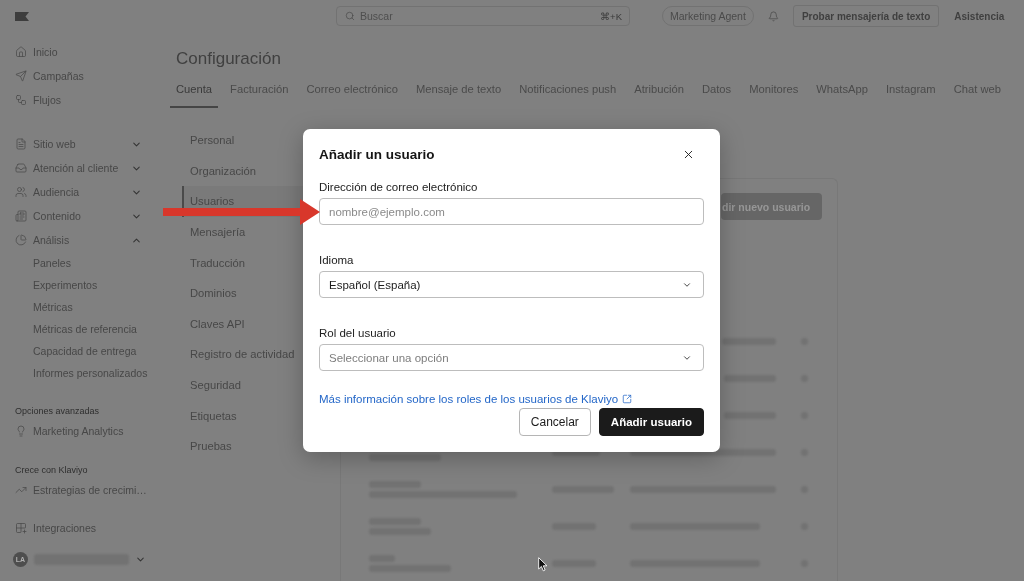  Describe the element at coordinates (21, 76) in the screenshot. I see `paper-plane-icon` at that location.